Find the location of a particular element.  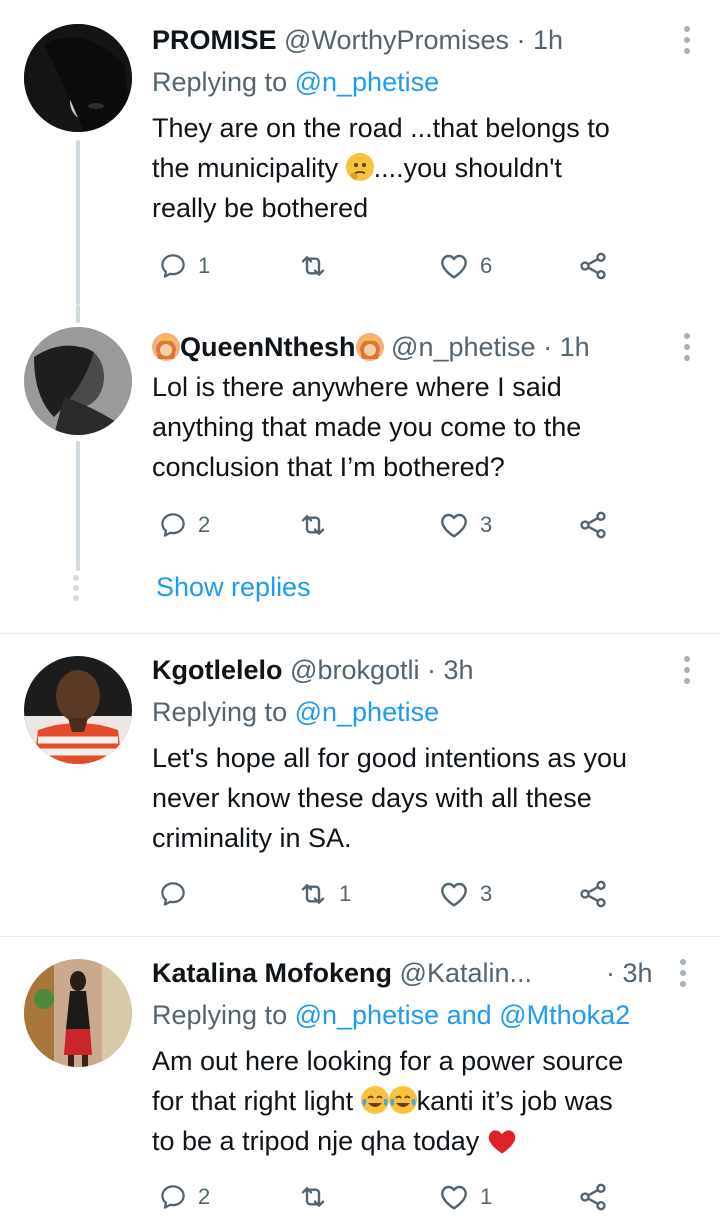

text-segment: kanti it’s job was is located at coordinates (514, 1101).